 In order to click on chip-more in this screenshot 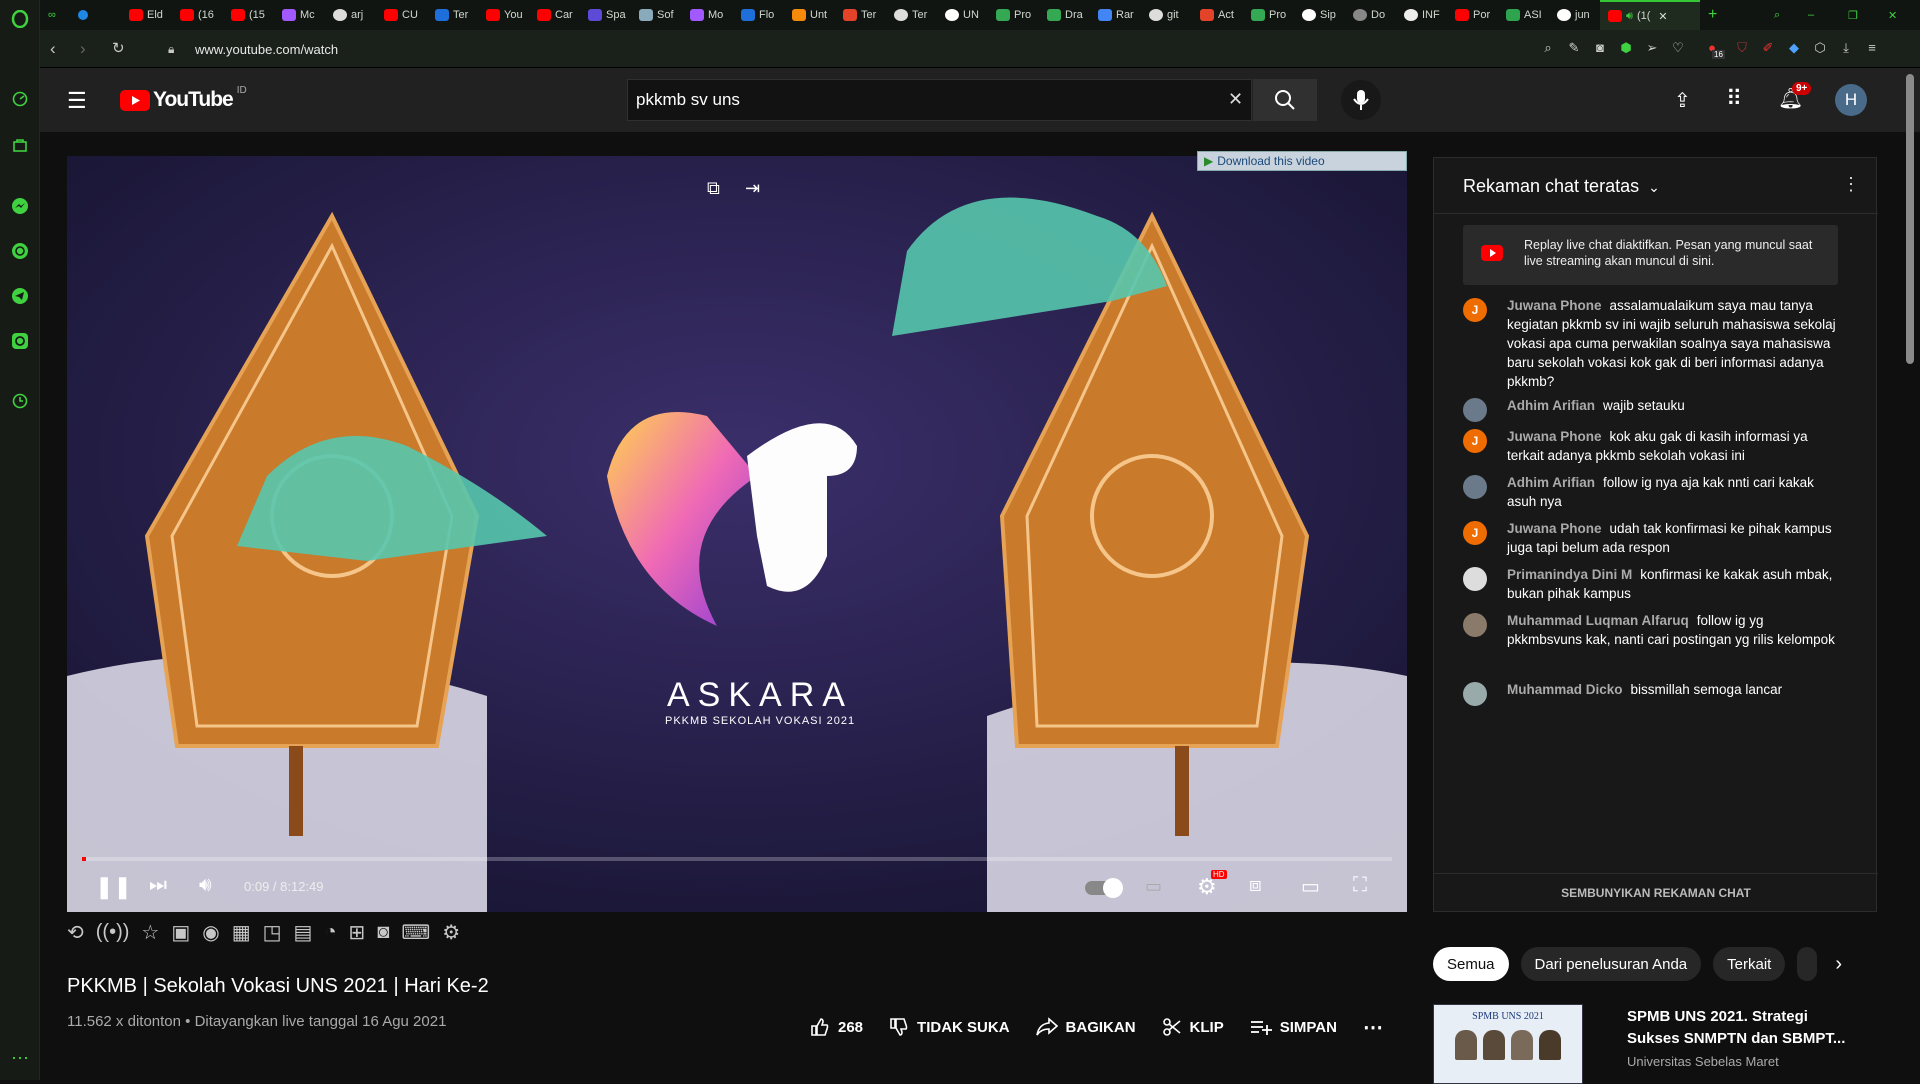, I will do `click(1807, 964)`.